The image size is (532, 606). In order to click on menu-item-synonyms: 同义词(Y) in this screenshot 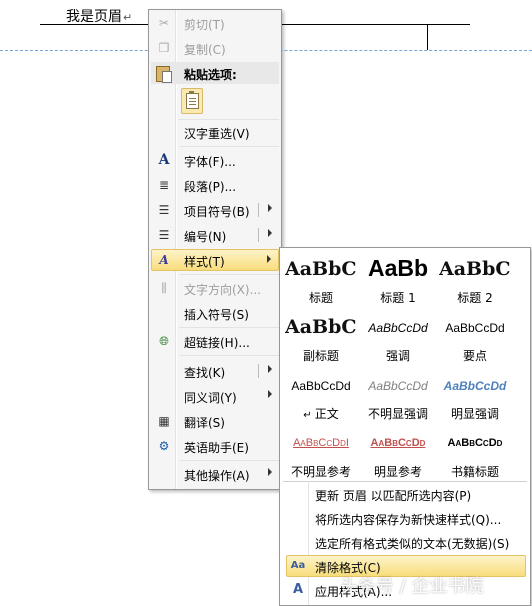, I will do `click(215, 396)`.